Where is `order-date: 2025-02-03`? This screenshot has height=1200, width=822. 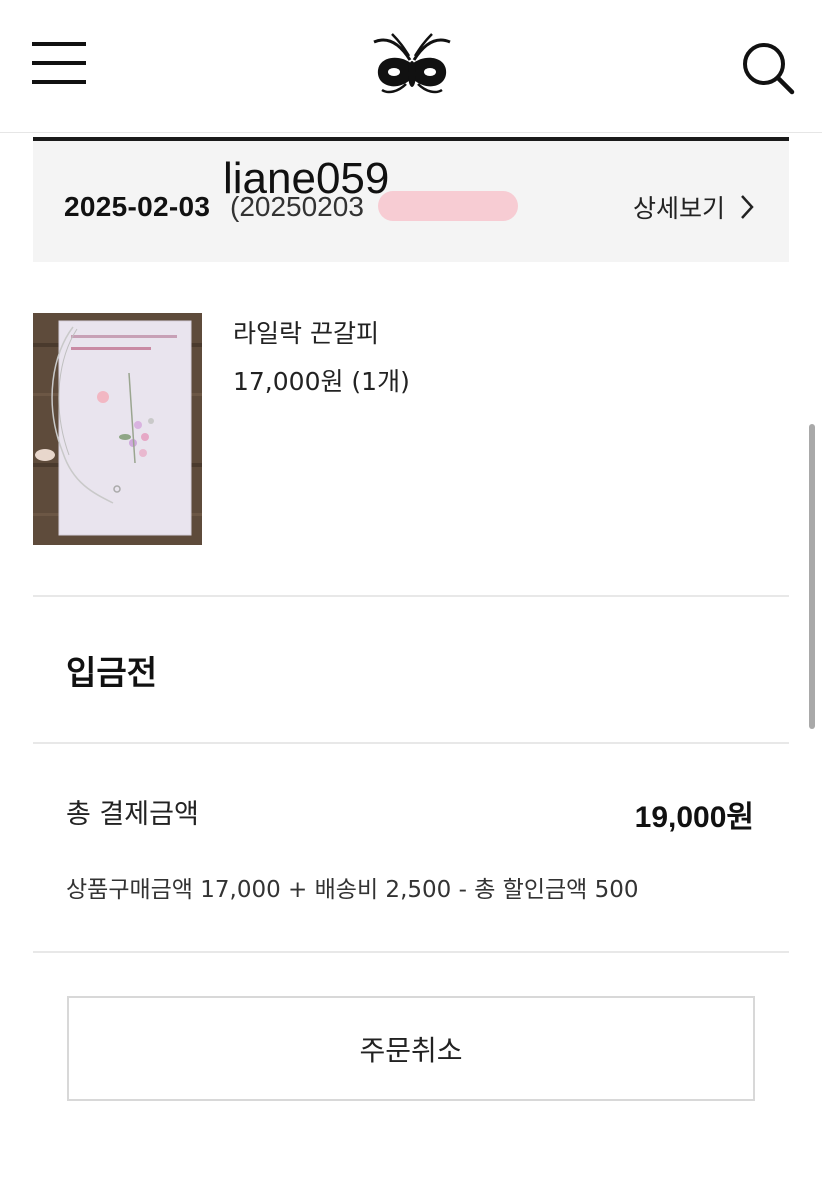
order-date: 2025-02-03 is located at coordinates (137, 206).